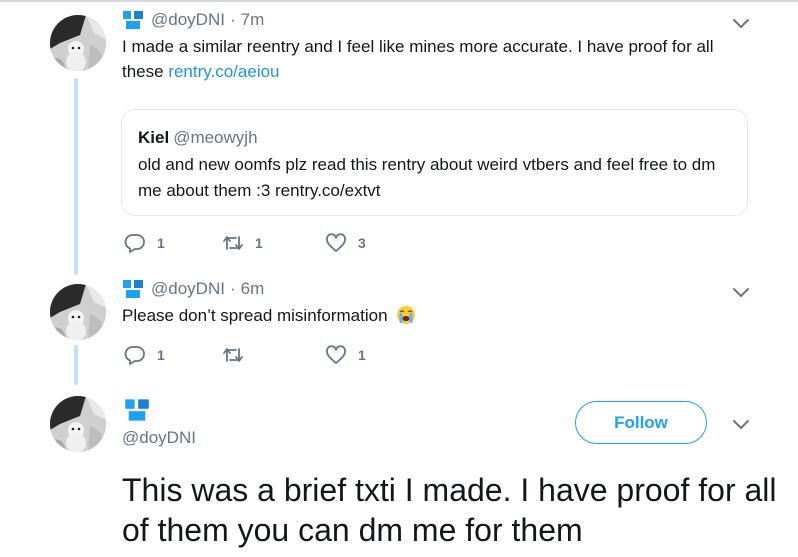 The width and height of the screenshot is (798, 557). What do you see at coordinates (255, 315) in the screenshot?
I see `tweet-text-body: Please don’t spread misinformation` at bounding box center [255, 315].